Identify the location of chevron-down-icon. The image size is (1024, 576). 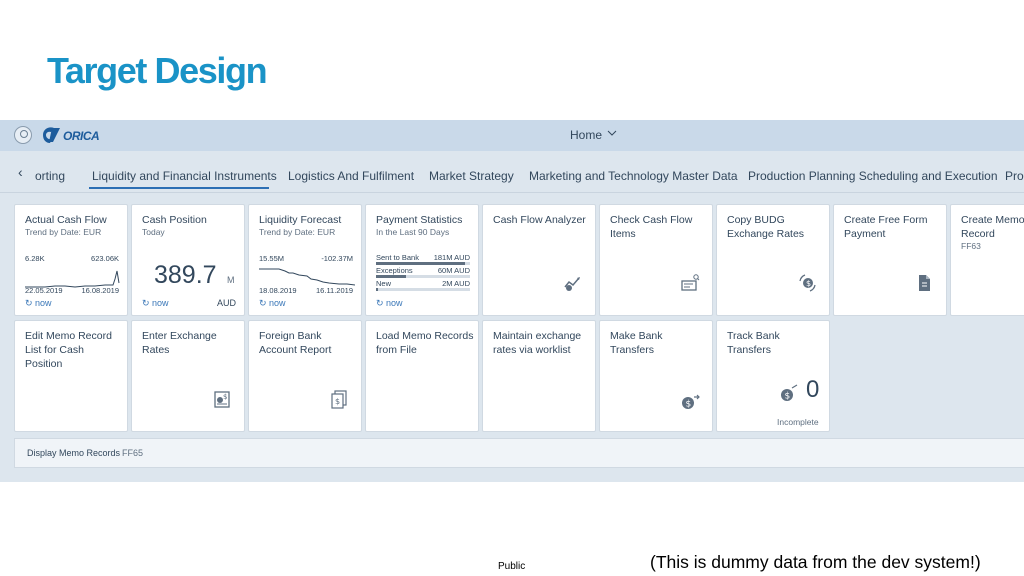
(612, 133).